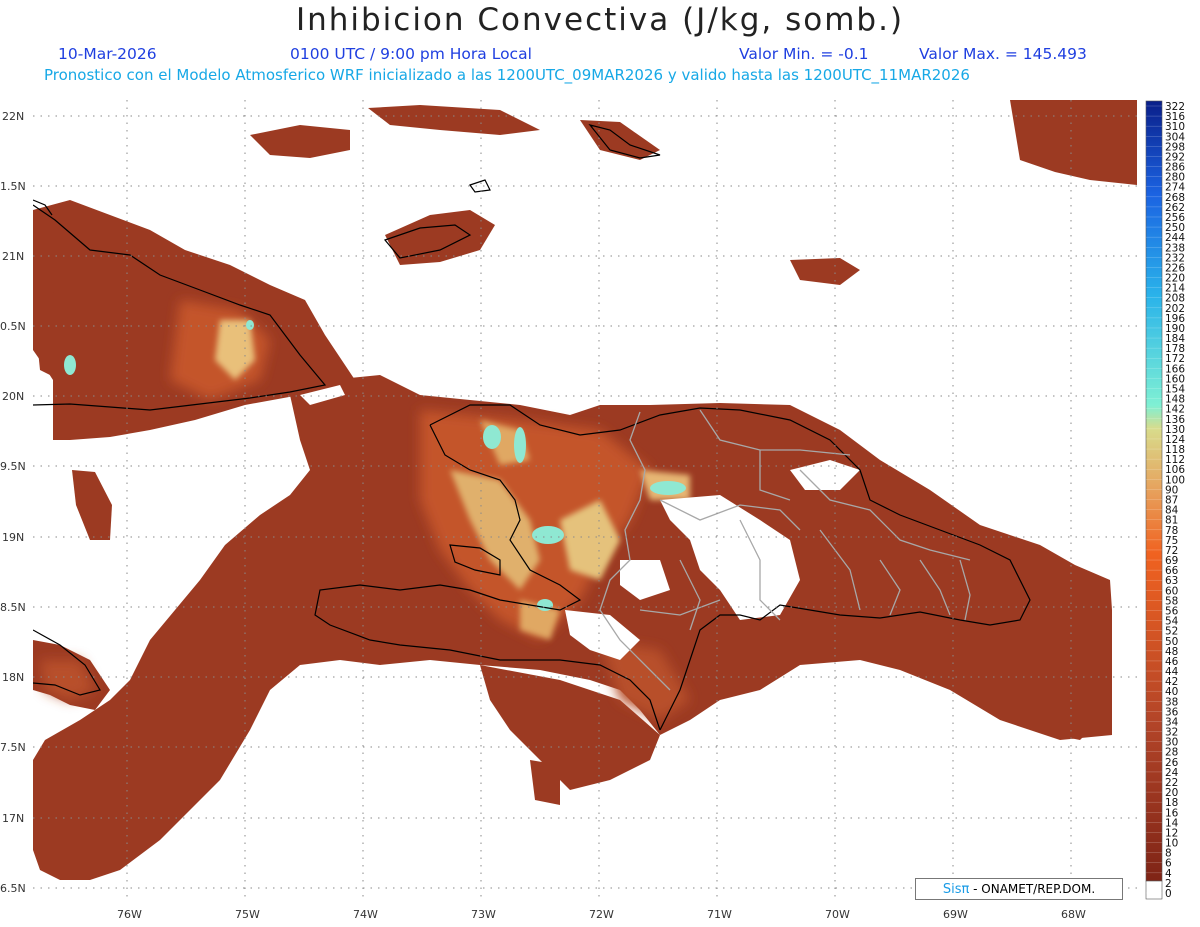 The height and width of the screenshot is (927, 1200). I want to click on svg-text: 17N, so click(13, 818).